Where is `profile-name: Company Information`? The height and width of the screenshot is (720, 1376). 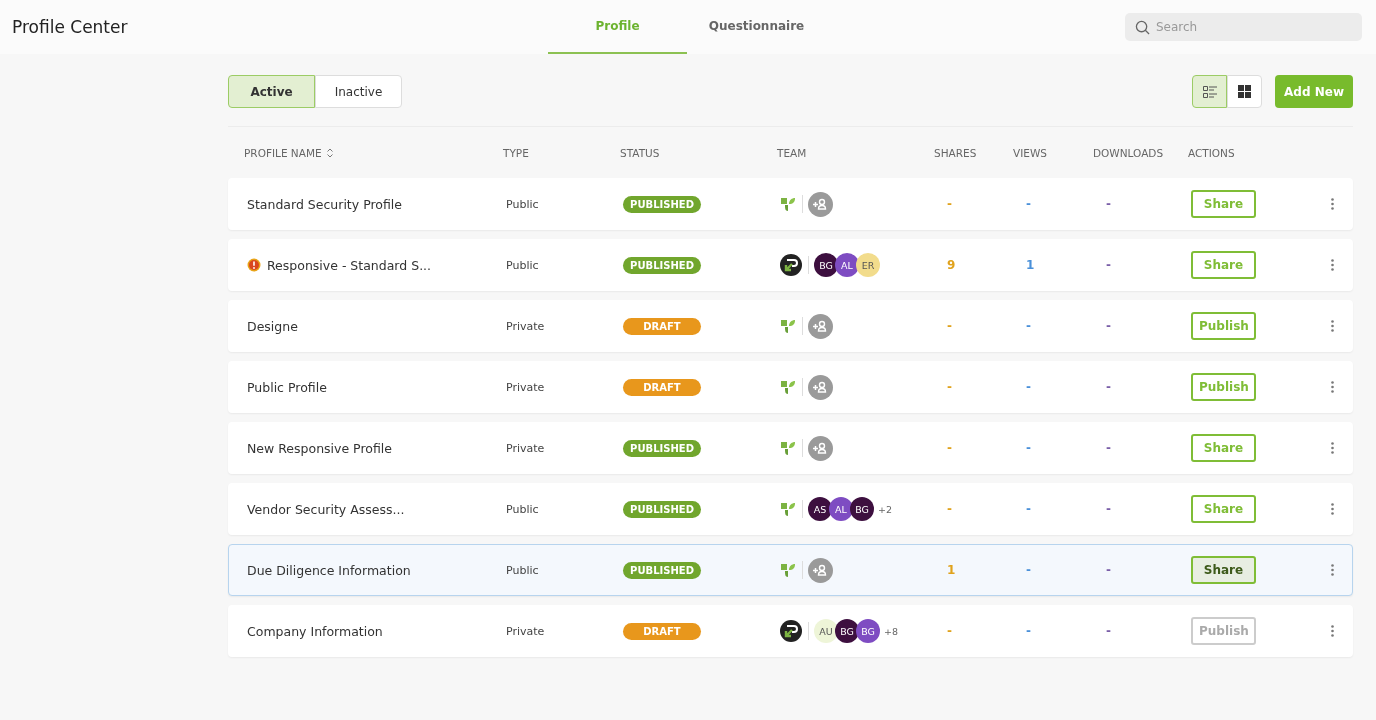 profile-name: Company Information is located at coordinates (315, 631).